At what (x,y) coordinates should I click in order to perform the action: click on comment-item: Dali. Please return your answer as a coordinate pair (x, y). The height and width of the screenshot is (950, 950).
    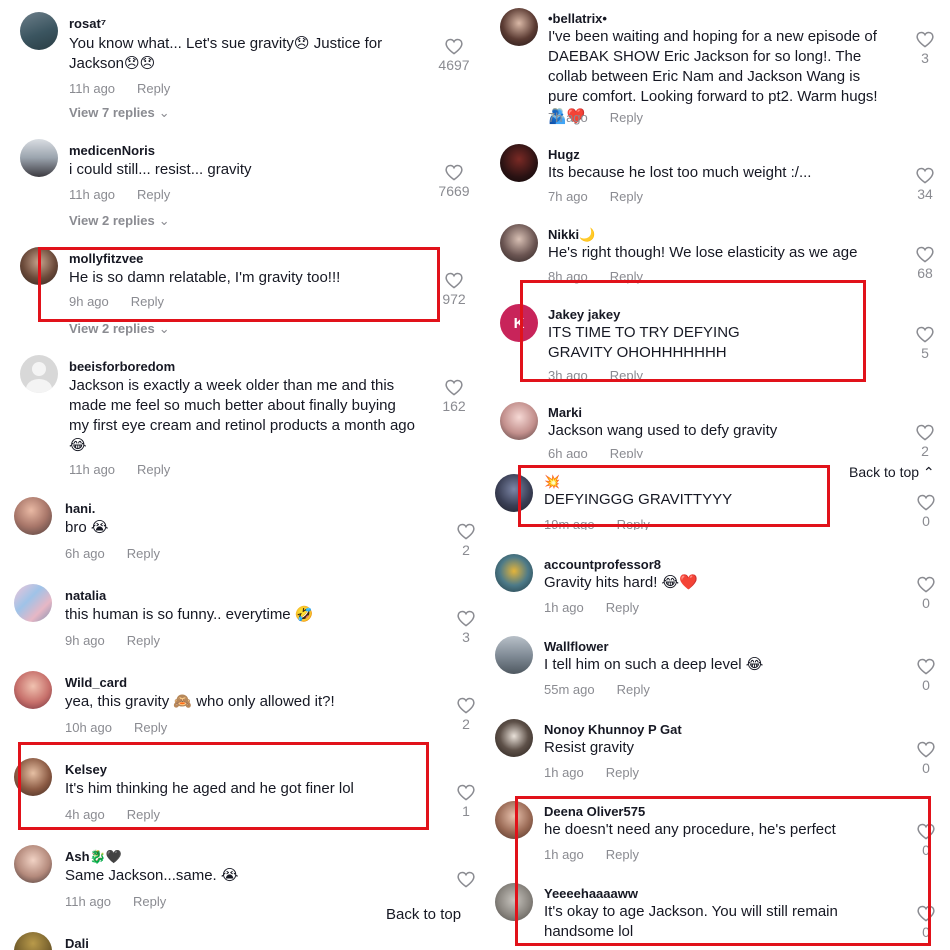
    Looking at the image, I should click on (244, 941).